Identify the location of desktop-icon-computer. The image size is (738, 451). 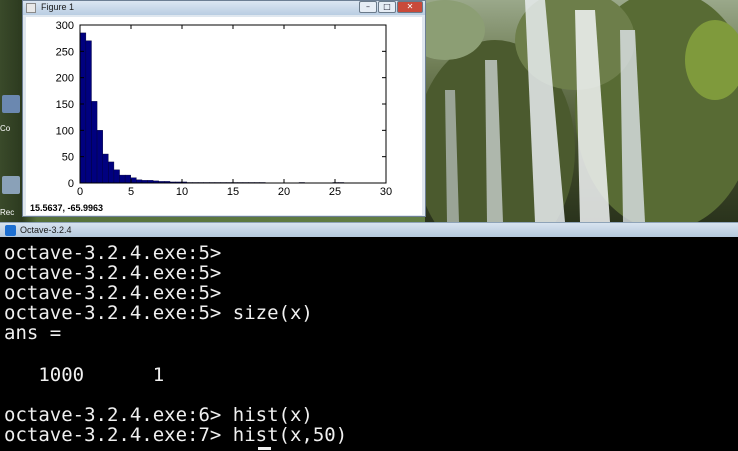
(11, 104).